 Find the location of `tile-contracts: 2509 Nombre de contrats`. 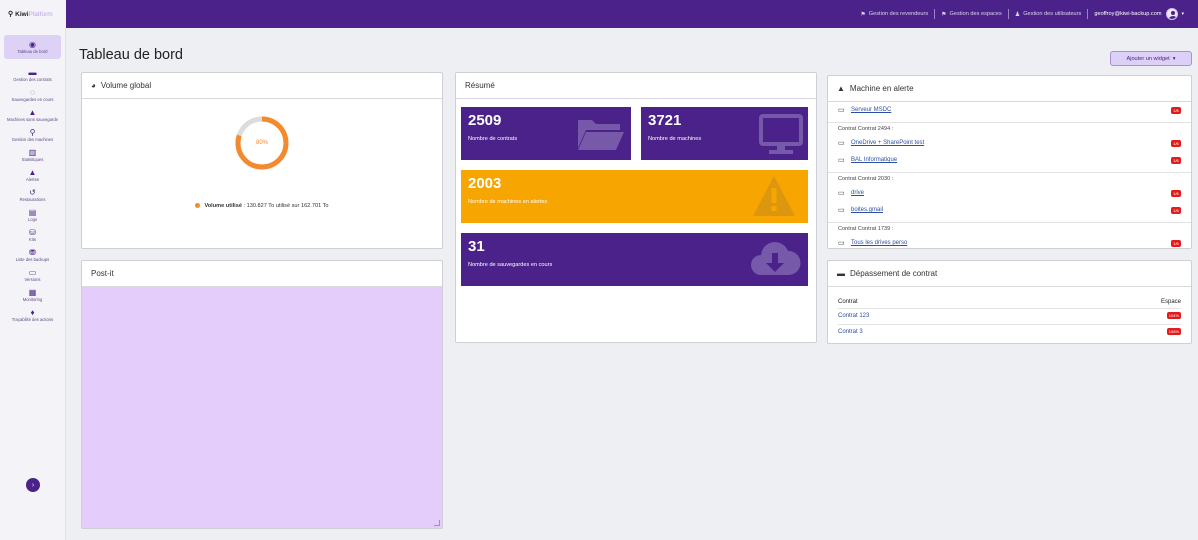

tile-contracts: 2509 Nombre de contrats is located at coordinates (546, 133).